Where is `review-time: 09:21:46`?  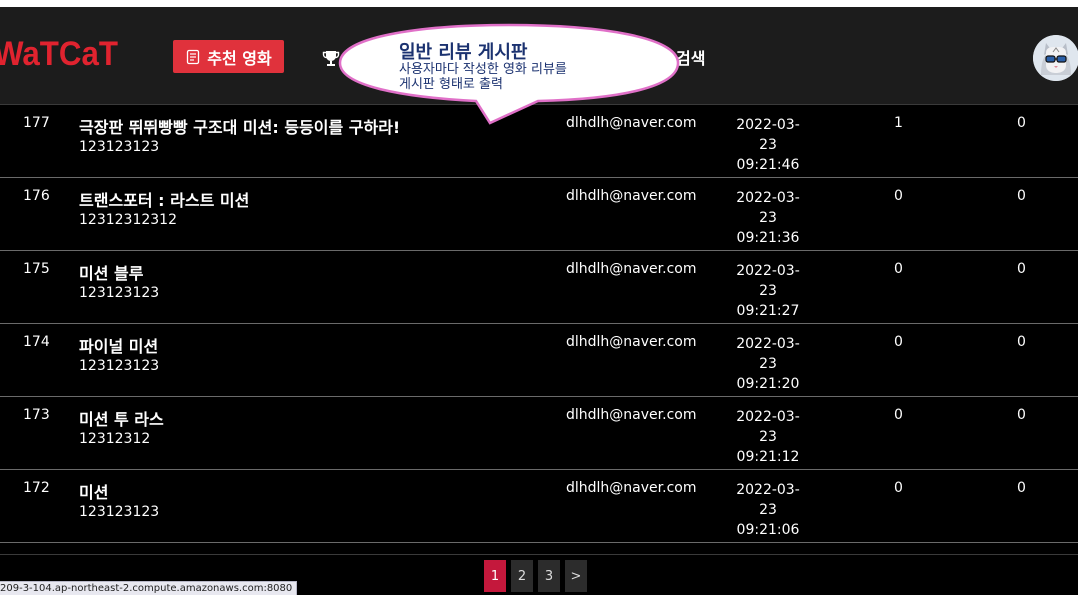
review-time: 09:21:46 is located at coordinates (768, 165).